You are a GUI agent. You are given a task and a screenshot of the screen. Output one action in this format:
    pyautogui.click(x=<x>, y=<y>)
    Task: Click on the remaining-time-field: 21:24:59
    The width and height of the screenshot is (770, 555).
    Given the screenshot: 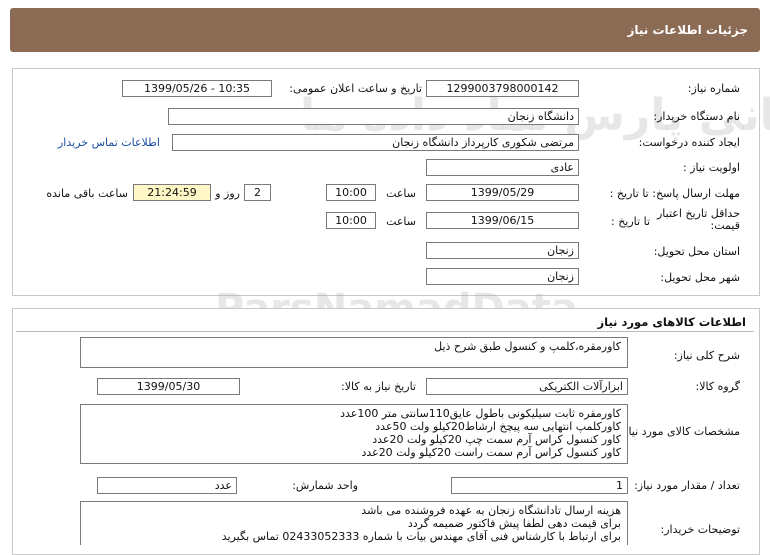 What is the action you would take?
    pyautogui.click(x=172, y=192)
    